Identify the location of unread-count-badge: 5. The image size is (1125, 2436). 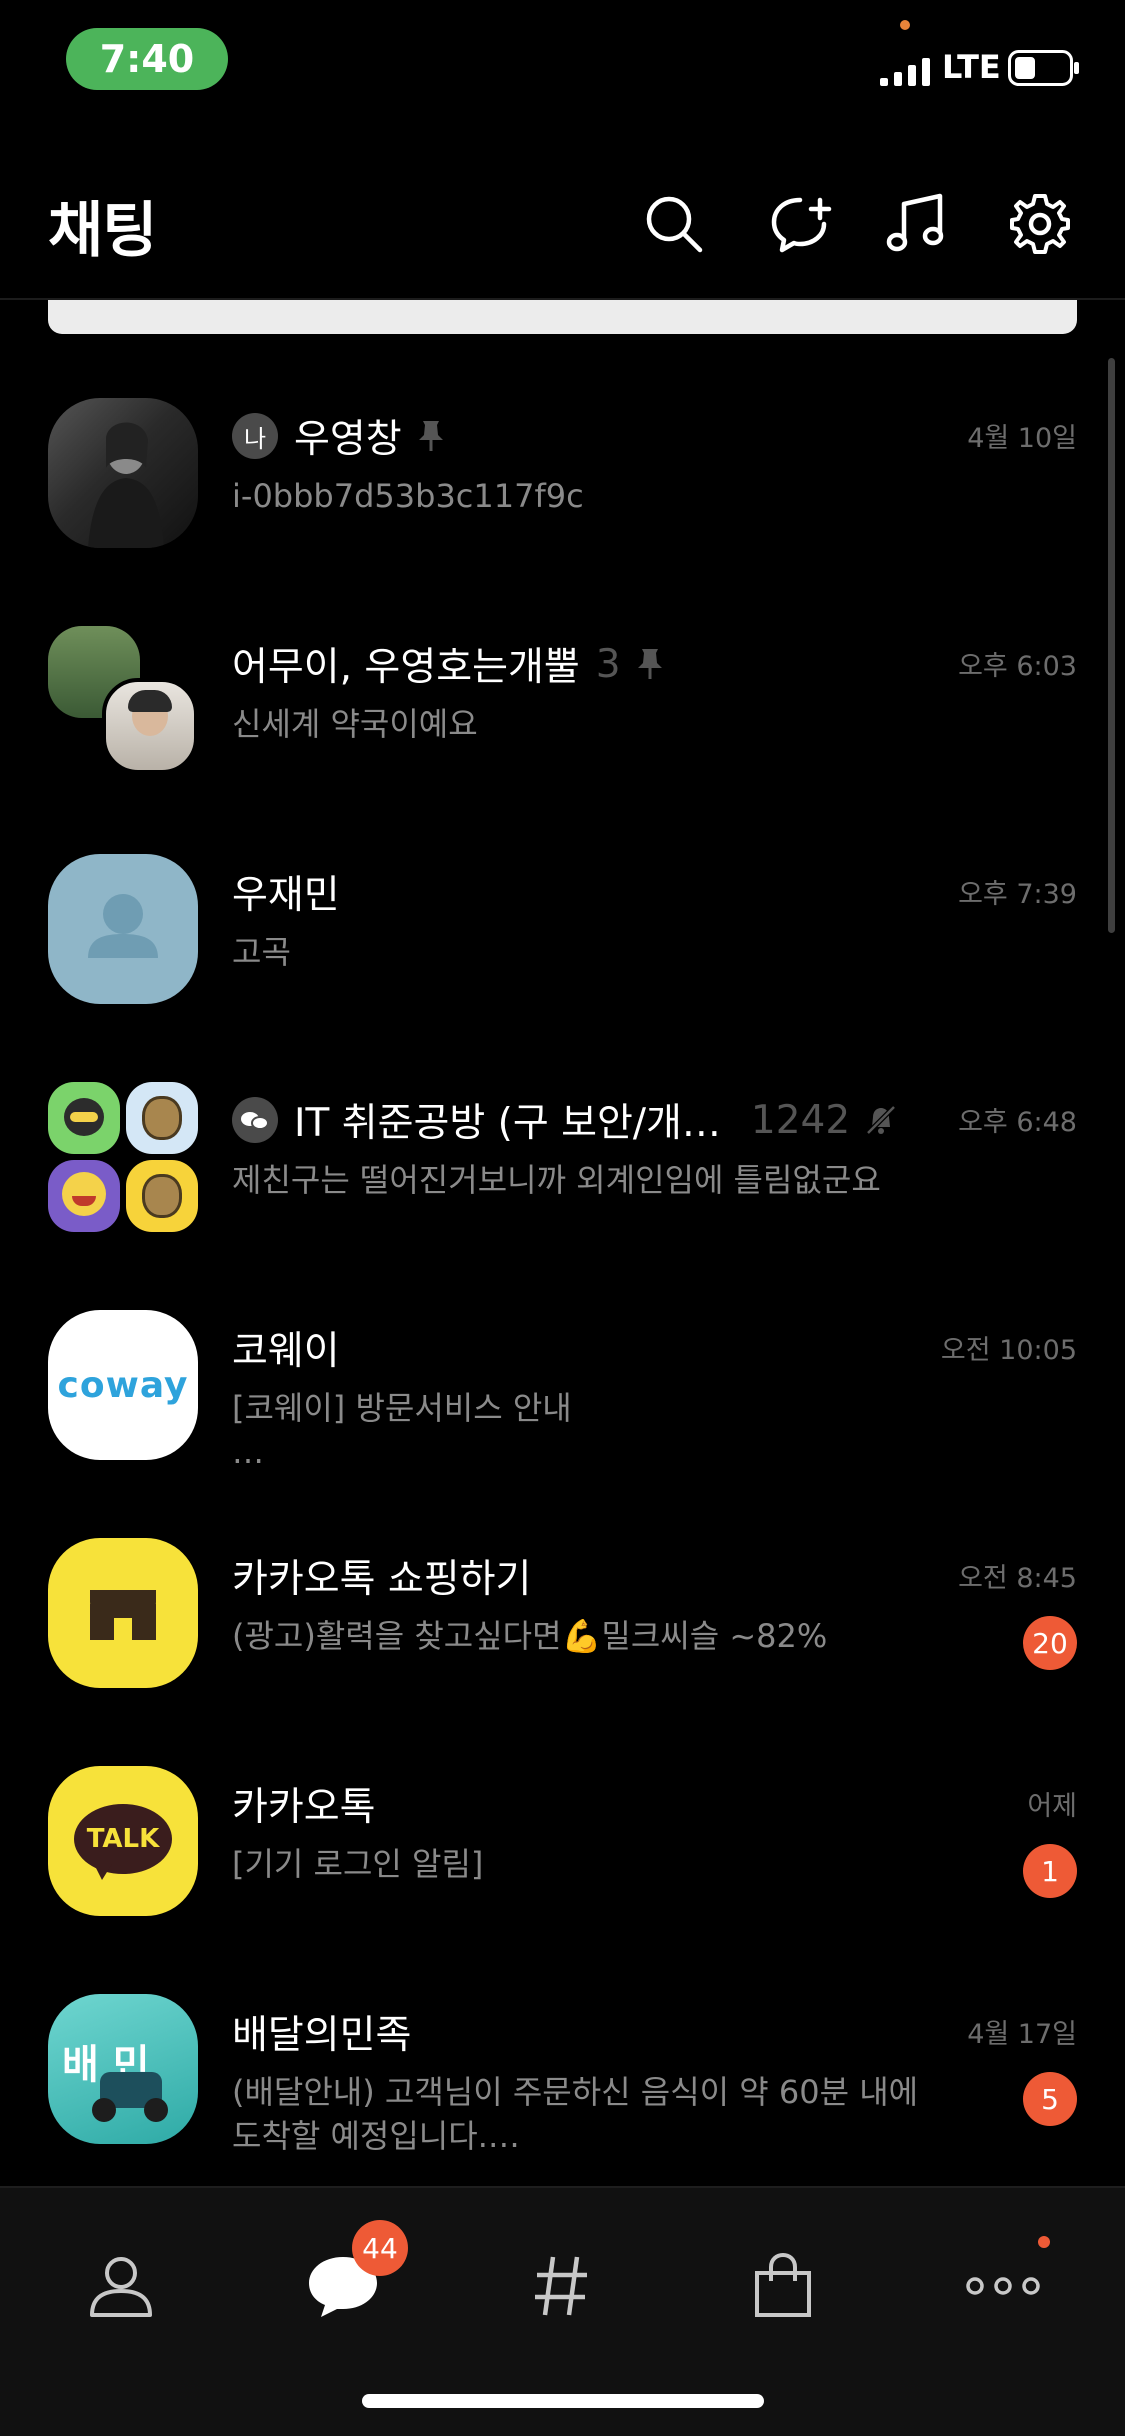
(1050, 2099).